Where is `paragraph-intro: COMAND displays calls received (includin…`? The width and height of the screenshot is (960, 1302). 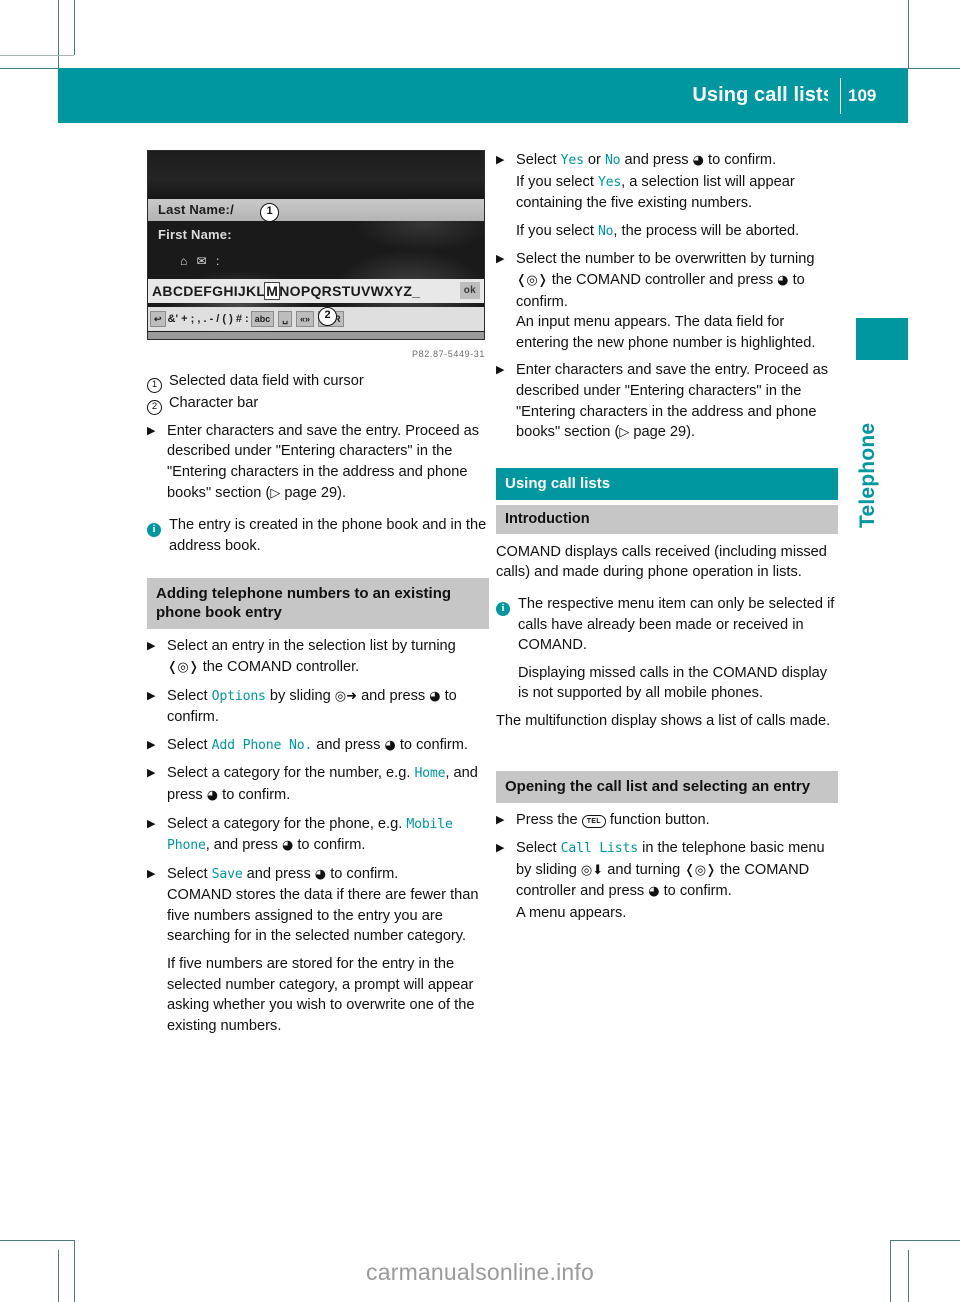 paragraph-intro: COMAND displays calls received (includin… is located at coordinates (661, 562).